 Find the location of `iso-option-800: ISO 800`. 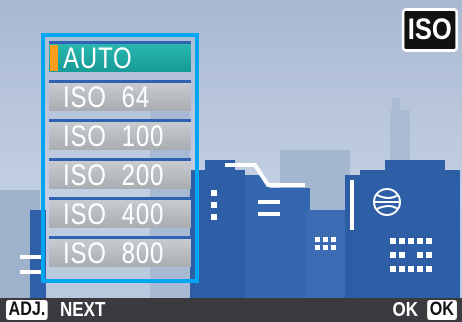

iso-option-800: ISO 800 is located at coordinates (120, 251).